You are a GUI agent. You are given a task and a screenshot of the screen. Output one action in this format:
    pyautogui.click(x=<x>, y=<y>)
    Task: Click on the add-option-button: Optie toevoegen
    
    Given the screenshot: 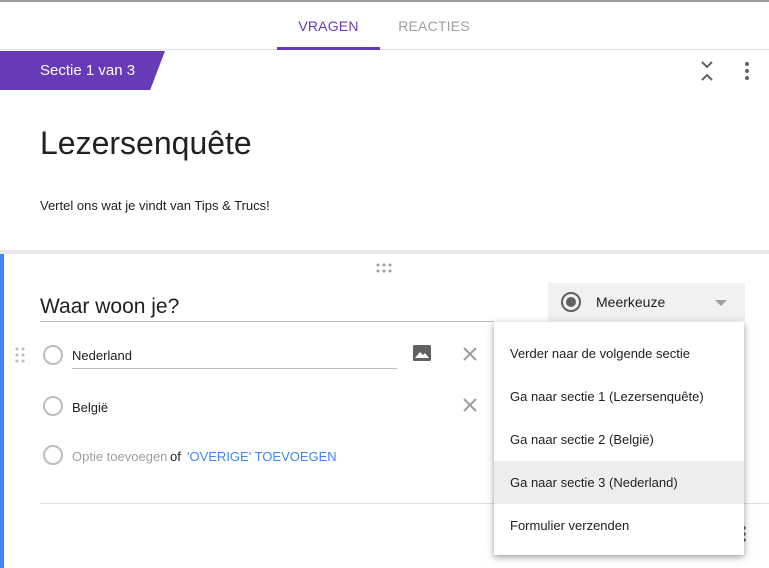 What is the action you would take?
    pyautogui.click(x=119, y=456)
    